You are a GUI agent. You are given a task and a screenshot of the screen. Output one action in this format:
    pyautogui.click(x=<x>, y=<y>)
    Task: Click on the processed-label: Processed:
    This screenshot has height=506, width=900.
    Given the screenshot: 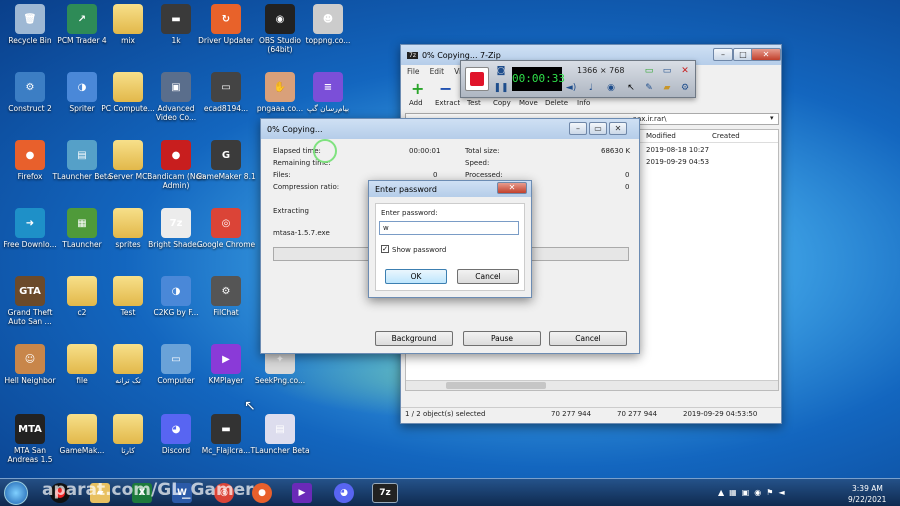 What is the action you would take?
    pyautogui.click(x=484, y=175)
    